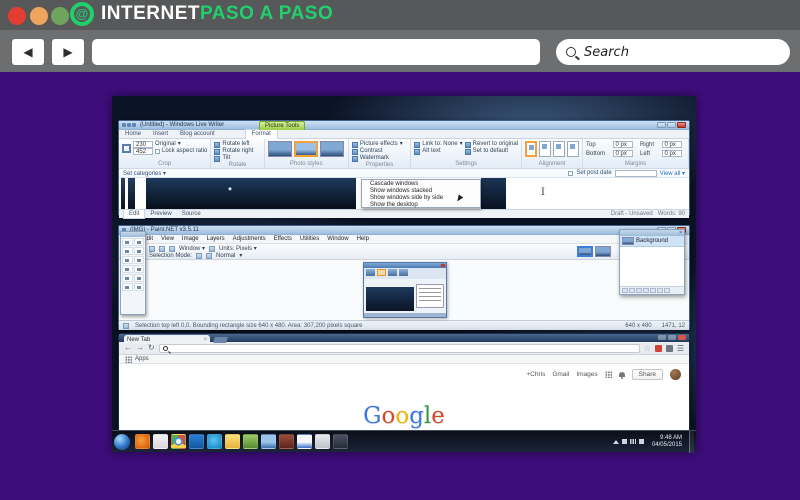 The height and width of the screenshot is (500, 800). What do you see at coordinates (641, 441) in the screenshot?
I see `volume-icon` at bounding box center [641, 441].